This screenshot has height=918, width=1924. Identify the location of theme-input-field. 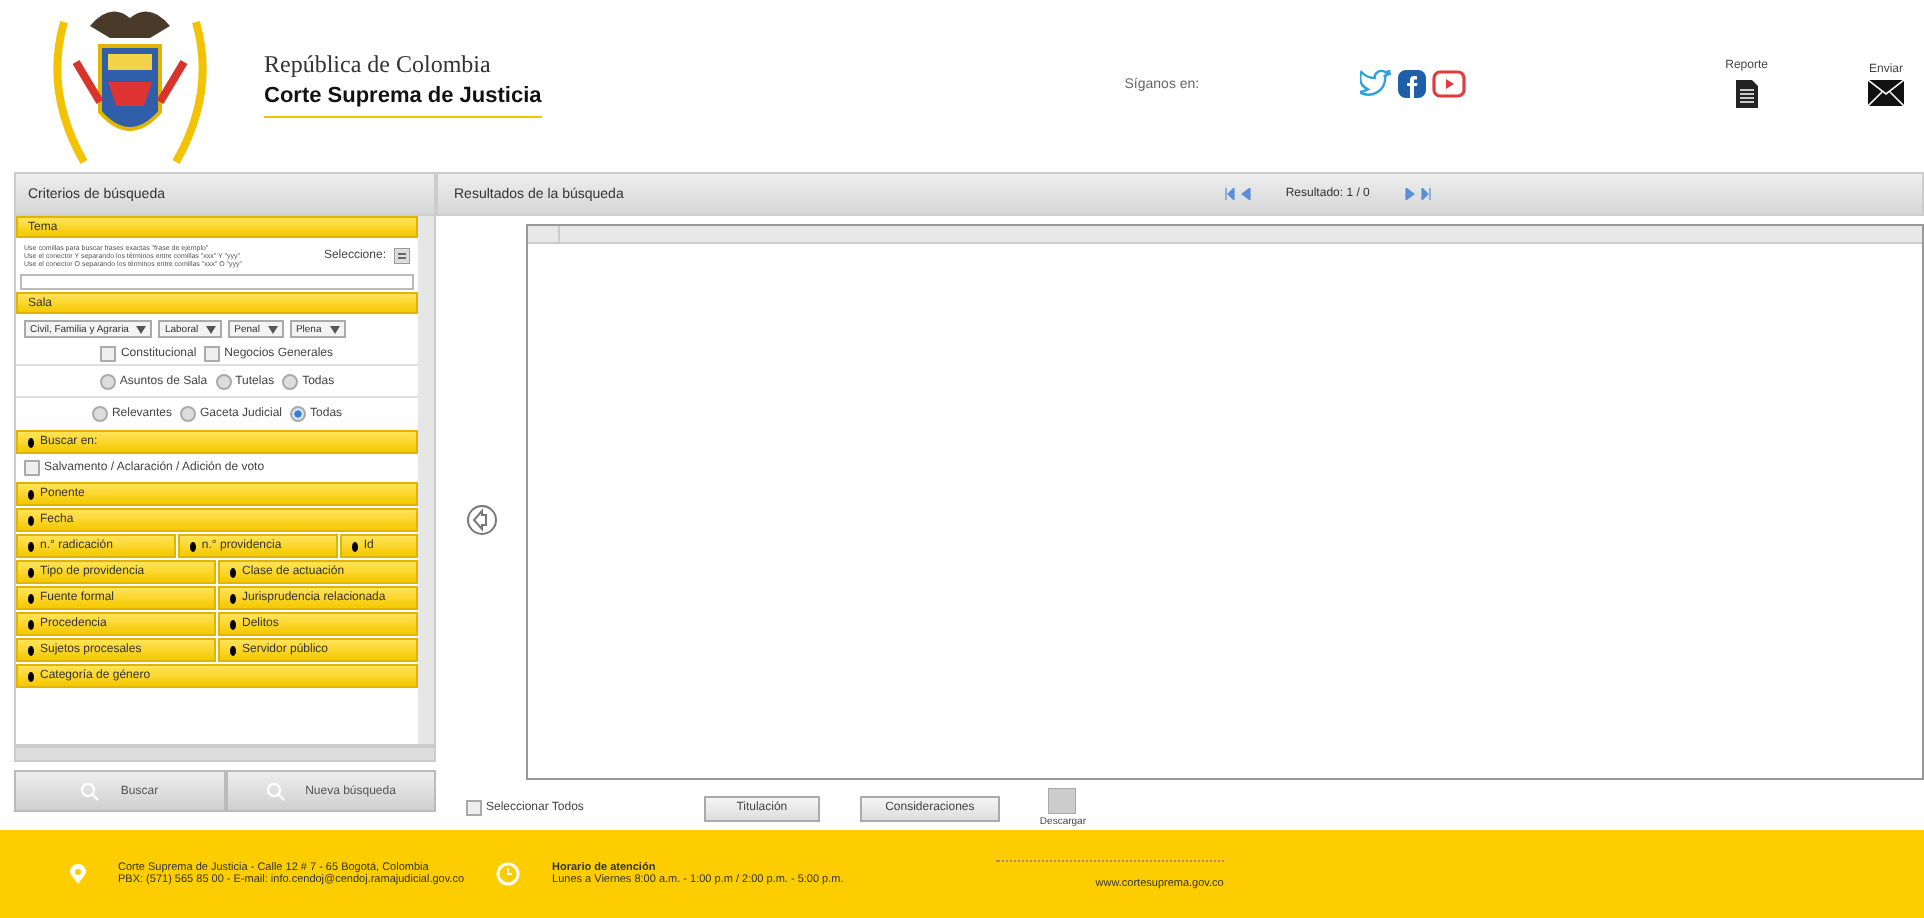
(217, 282).